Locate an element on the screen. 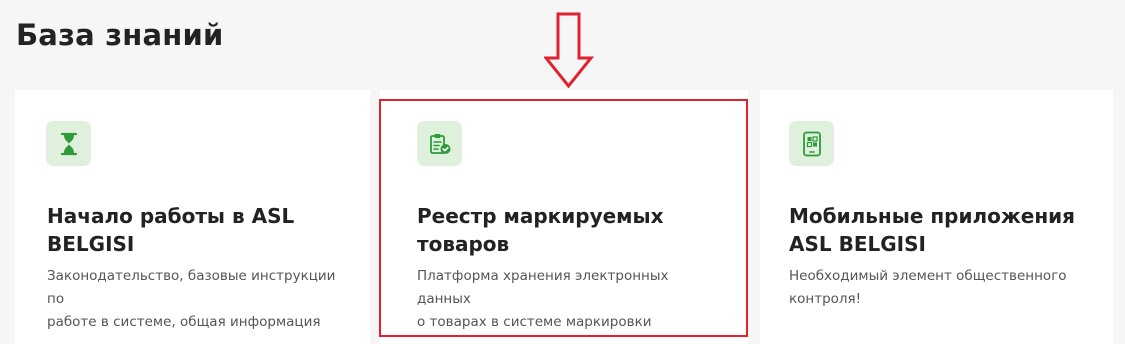 This screenshot has height=344, width=1125. card-title: Реестр маркируемых товаров is located at coordinates (540, 230).